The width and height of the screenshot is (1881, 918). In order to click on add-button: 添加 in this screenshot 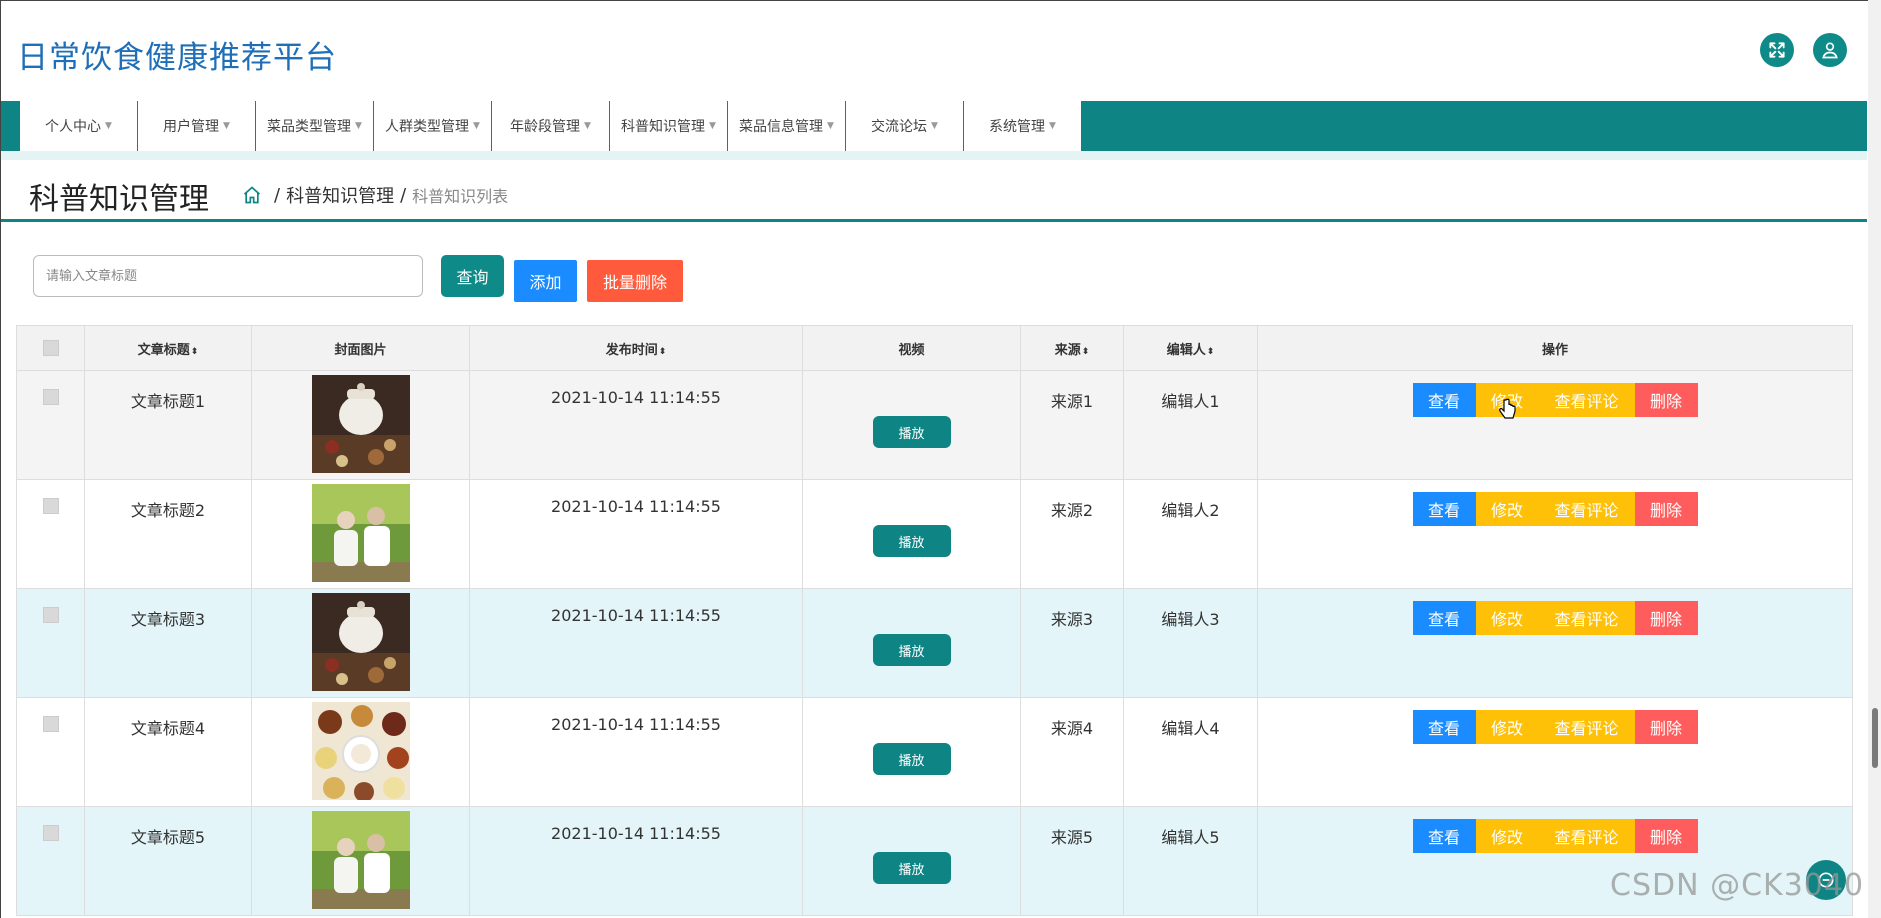, I will do `click(545, 281)`.